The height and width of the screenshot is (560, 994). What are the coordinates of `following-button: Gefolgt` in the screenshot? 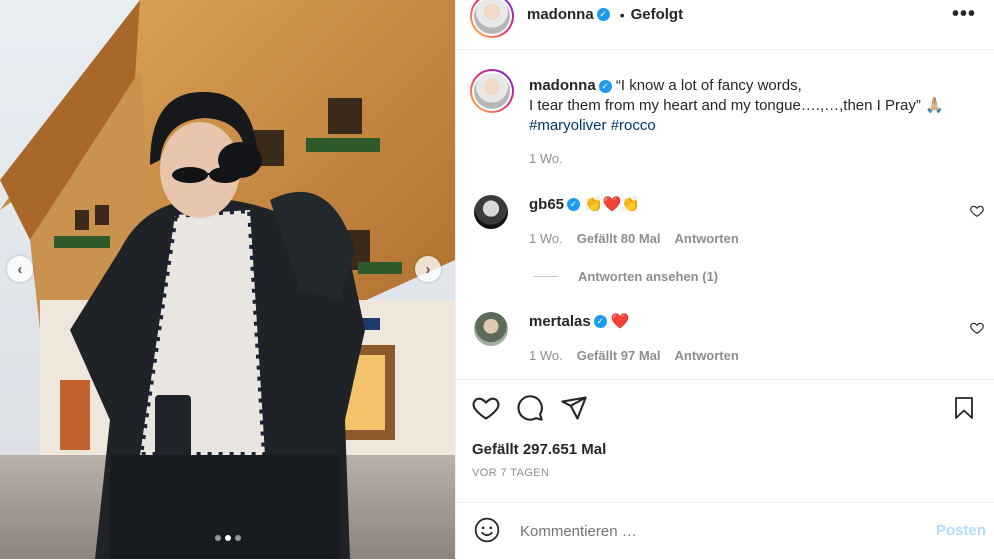 It's located at (657, 14).